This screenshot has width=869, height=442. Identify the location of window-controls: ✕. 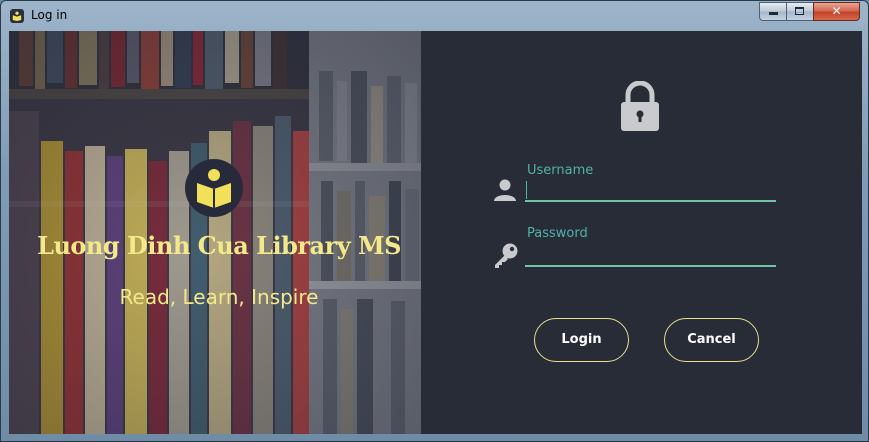
(809, 12).